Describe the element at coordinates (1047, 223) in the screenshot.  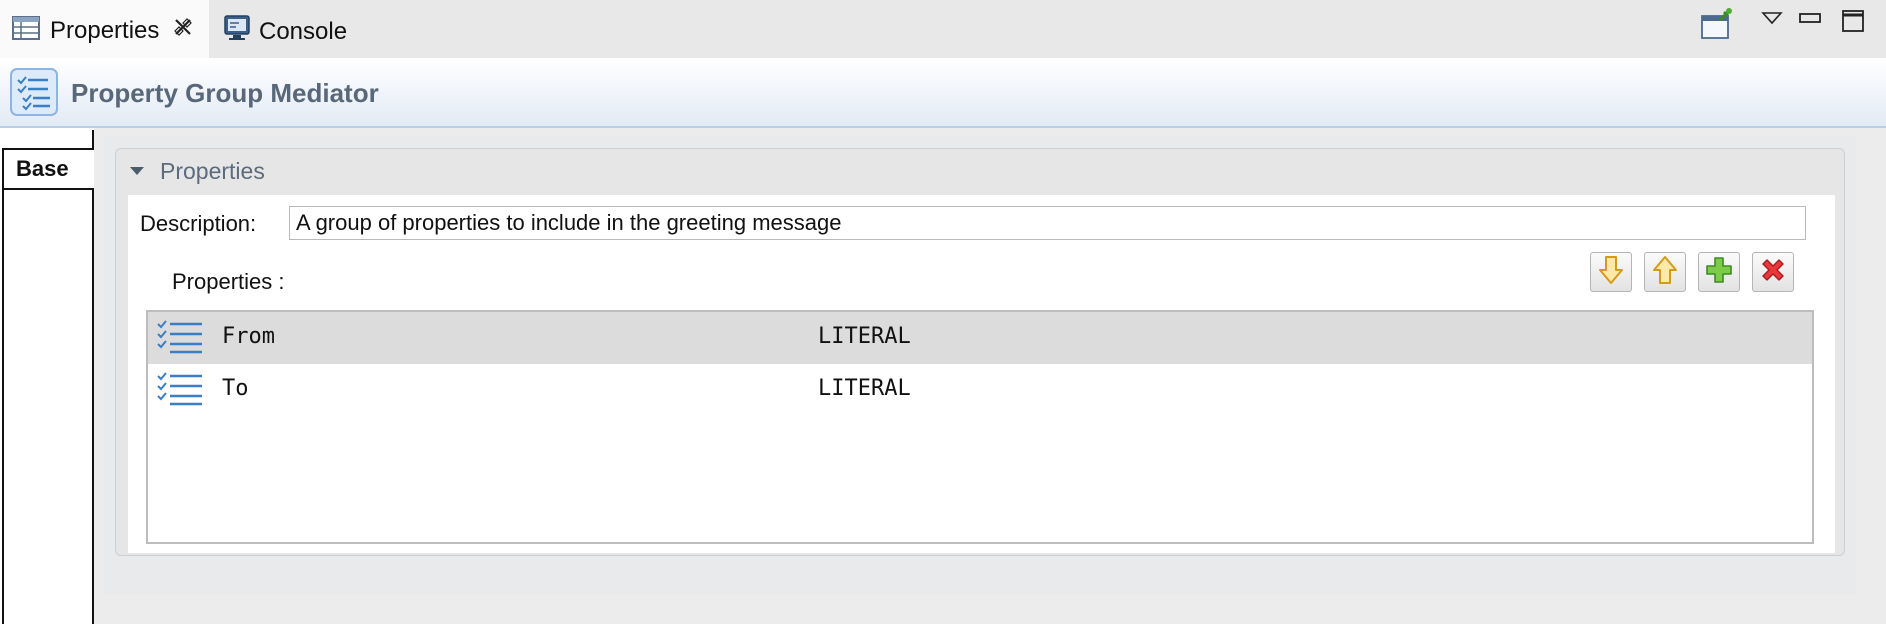
I see `description-field` at that location.